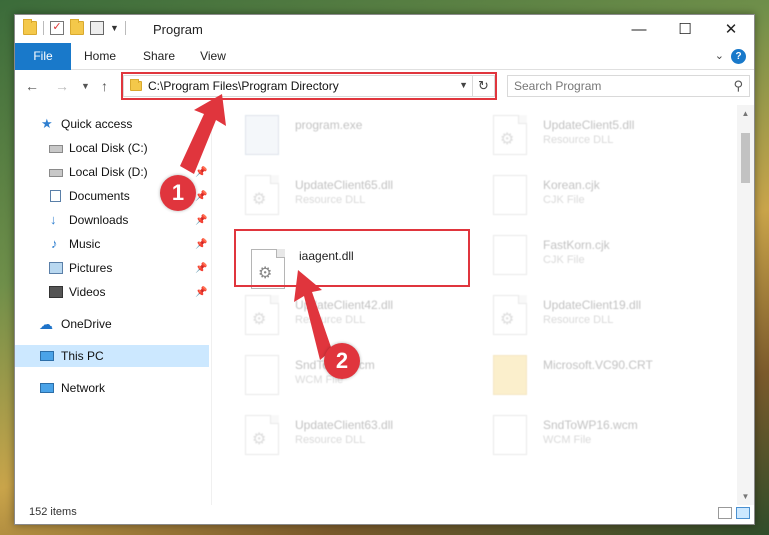  What do you see at coordinates (55, 196) in the screenshot?
I see `documents-icon` at bounding box center [55, 196].